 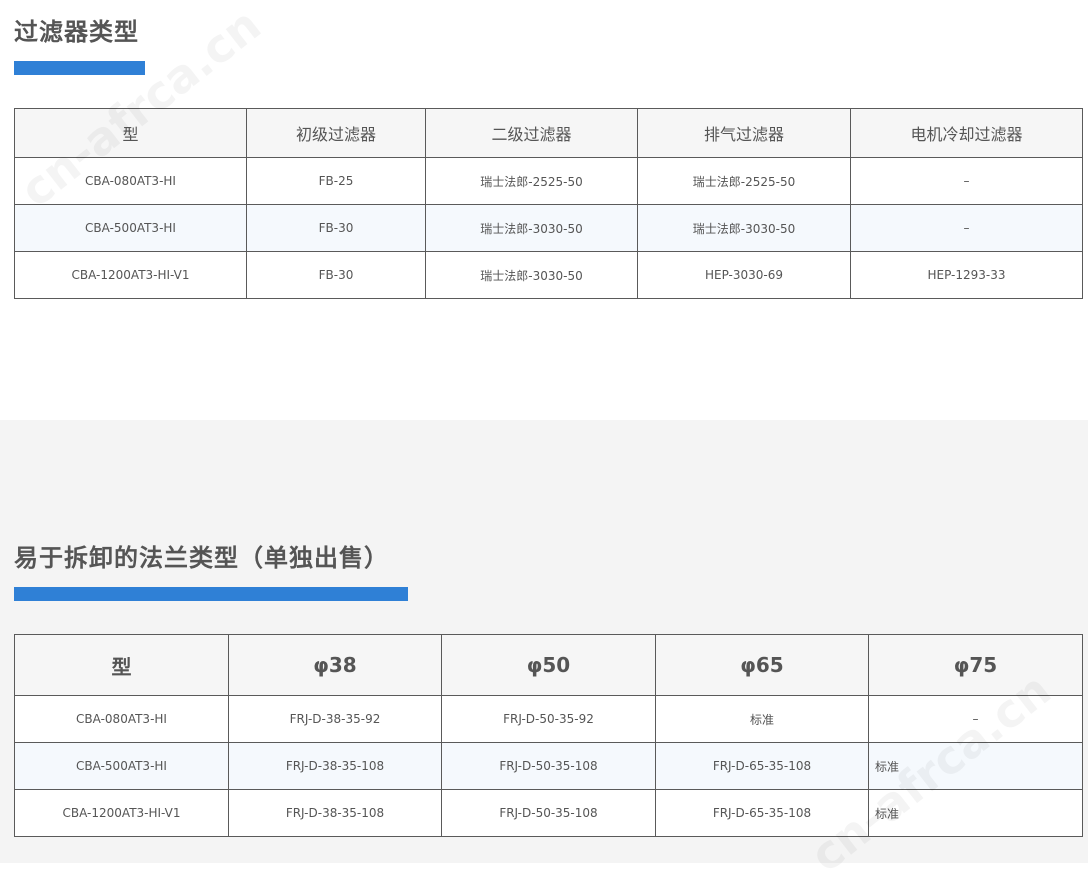 I want to click on cell-exhaust-filter: 瑞士法郎-2525-50, so click(x=744, y=181).